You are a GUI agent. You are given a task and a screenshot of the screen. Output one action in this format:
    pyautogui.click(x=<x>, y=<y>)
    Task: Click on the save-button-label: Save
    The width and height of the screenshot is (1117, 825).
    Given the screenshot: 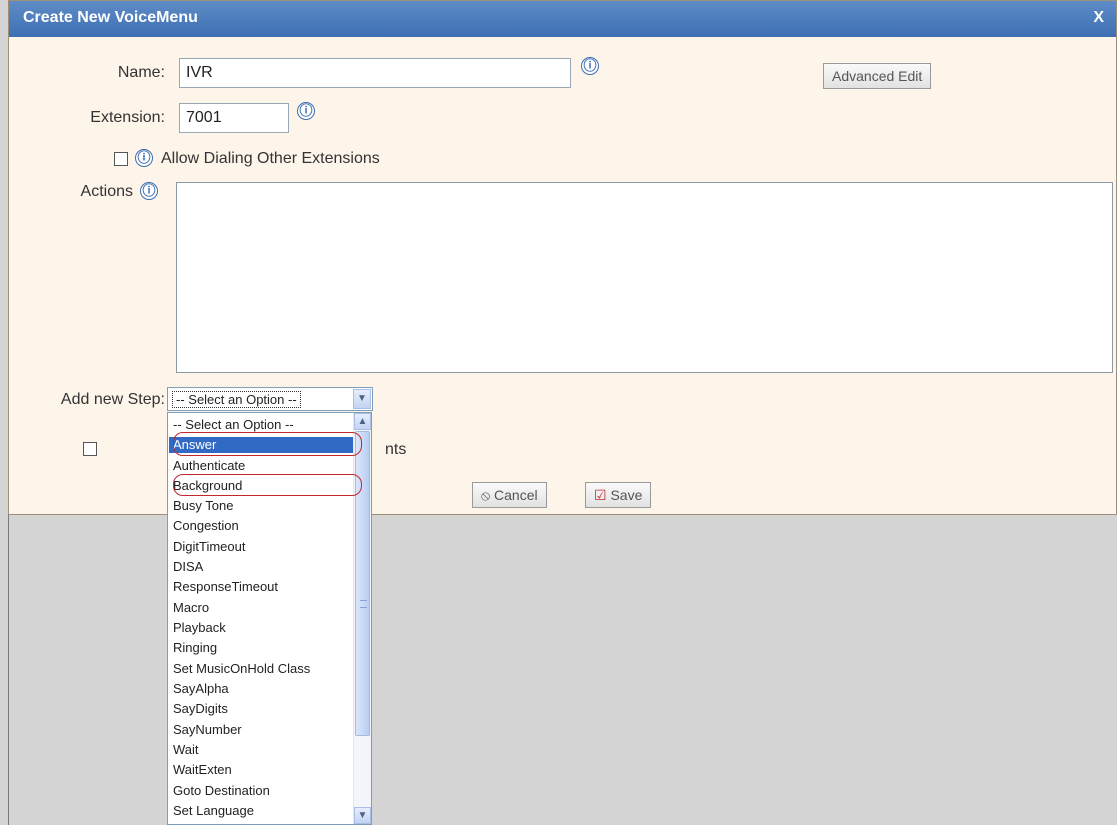 What is the action you would take?
    pyautogui.click(x=626, y=495)
    